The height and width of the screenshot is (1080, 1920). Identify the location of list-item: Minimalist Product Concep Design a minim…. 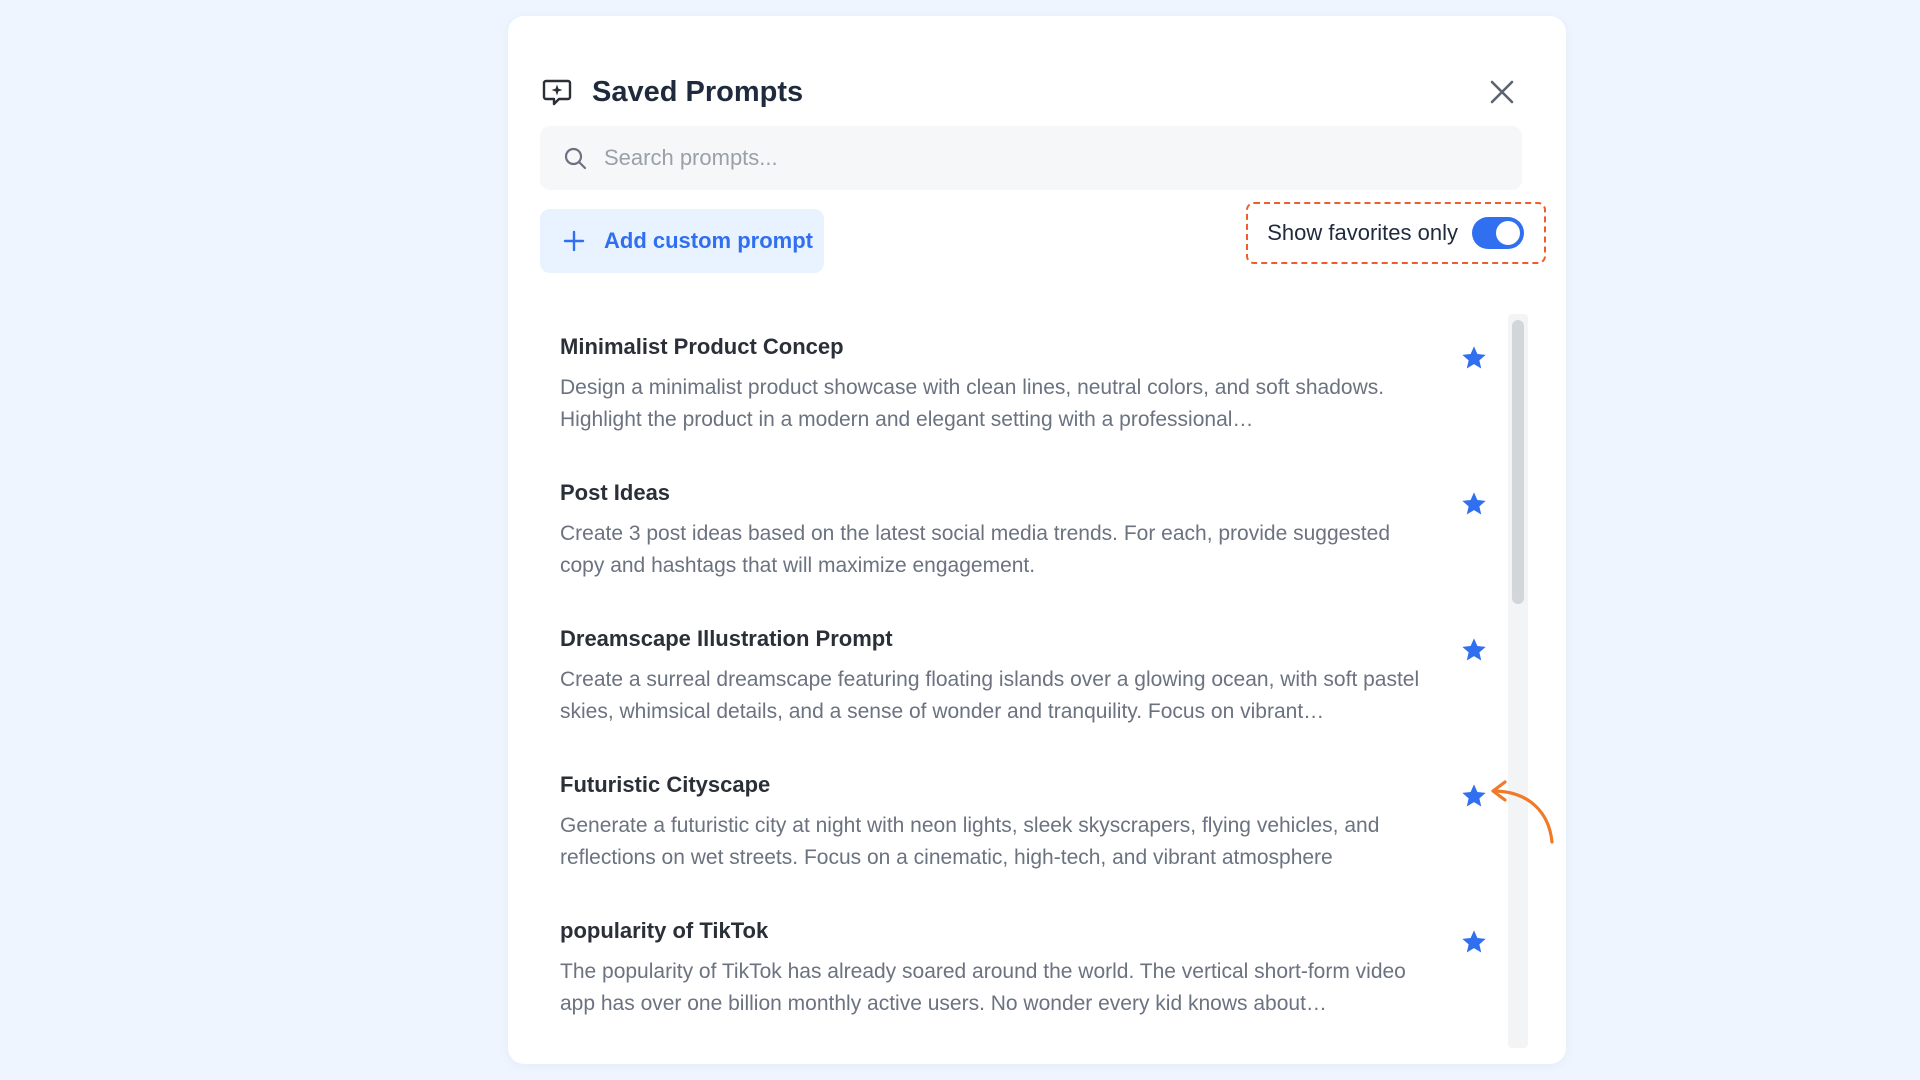
(1020, 387).